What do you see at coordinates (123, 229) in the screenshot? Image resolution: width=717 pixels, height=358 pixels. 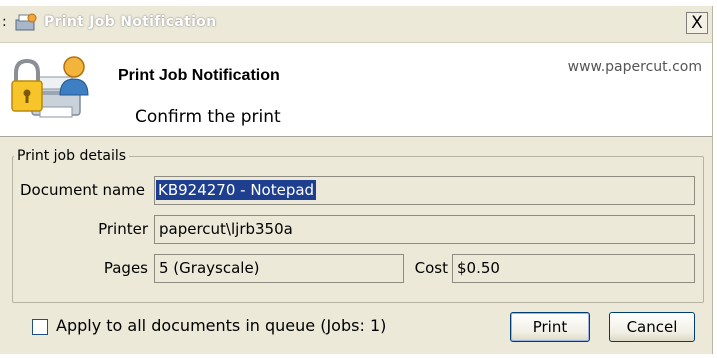 I see `printer-label: Printer` at bounding box center [123, 229].